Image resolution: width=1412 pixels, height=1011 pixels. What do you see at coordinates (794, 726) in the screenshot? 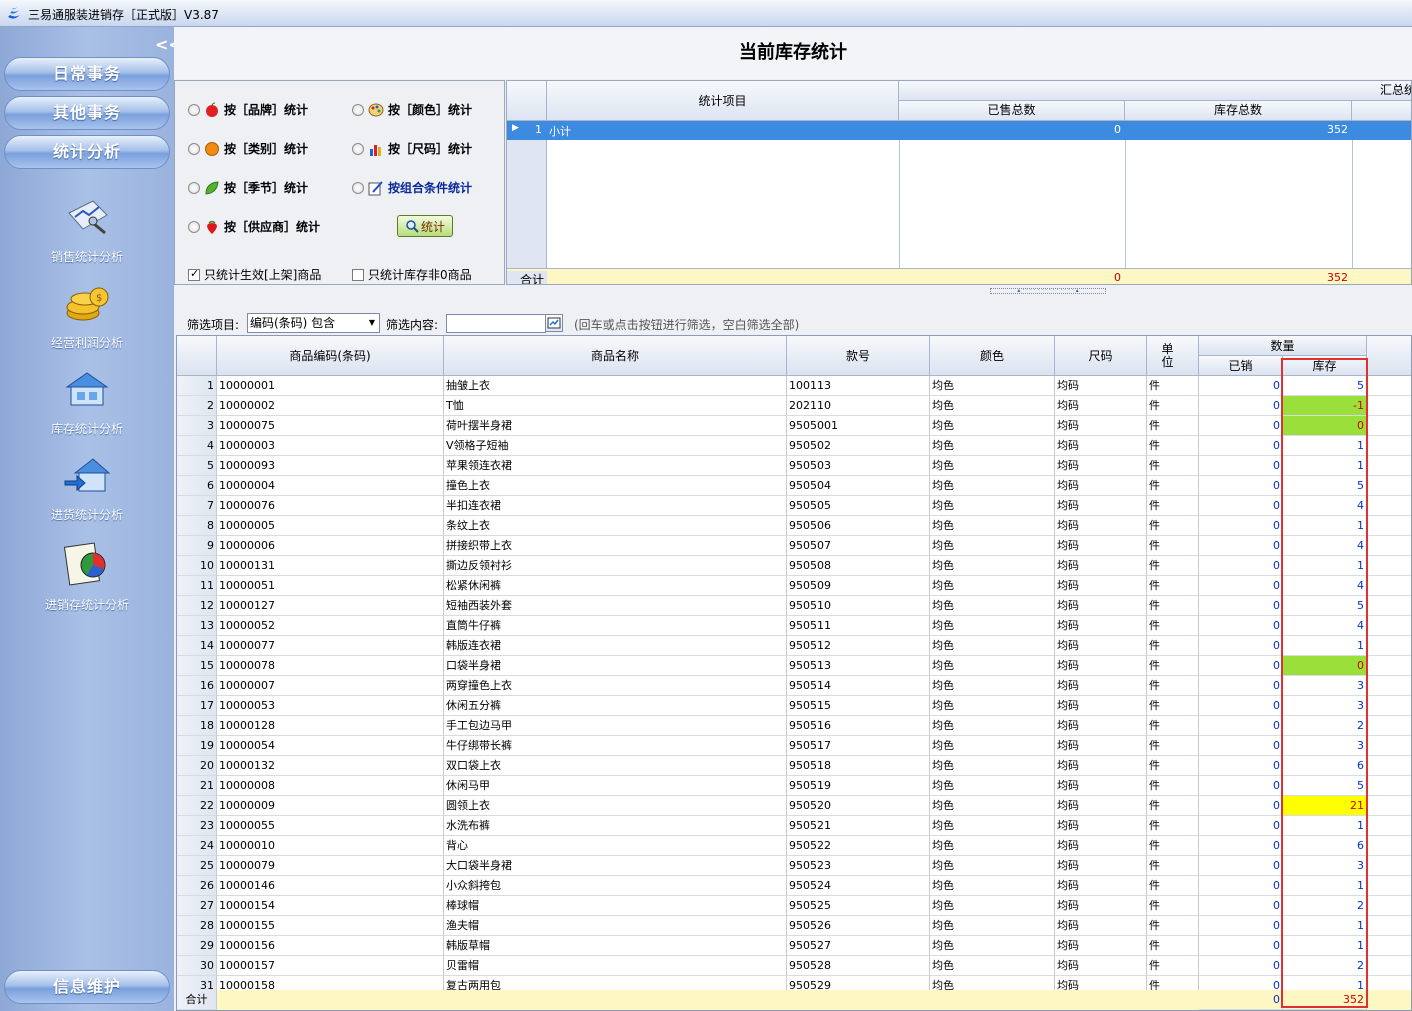
I see `table-row: 18 10000128 手工包边马甲 950516 均色 均码件 0 2` at bounding box center [794, 726].